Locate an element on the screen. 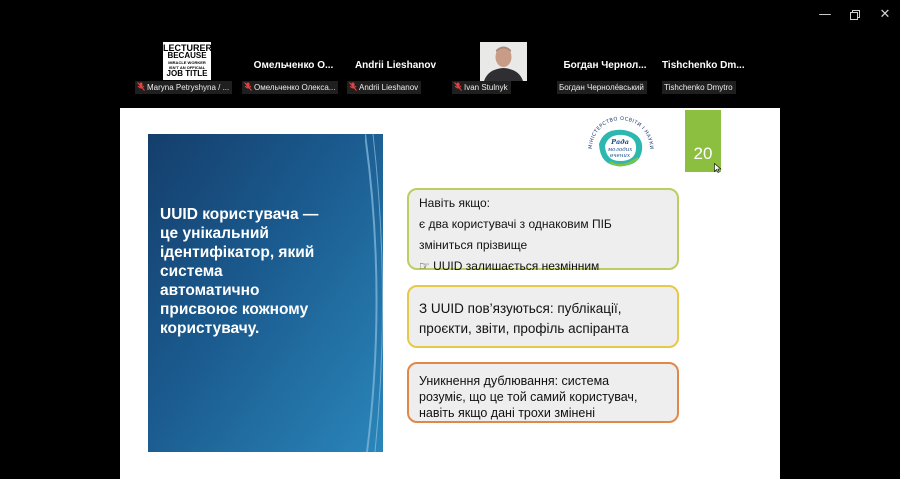 This screenshot has width=900, height=479. participant-label-text: Tishchenko Dmytro is located at coordinates (698, 87).